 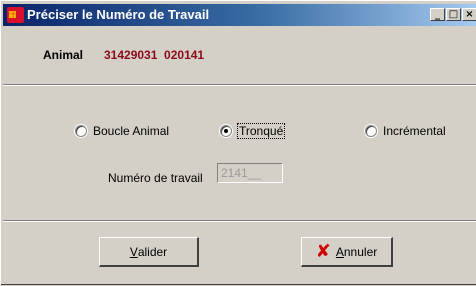 What do you see at coordinates (131, 131) in the screenshot?
I see `radio-label: Boucle Animal` at bounding box center [131, 131].